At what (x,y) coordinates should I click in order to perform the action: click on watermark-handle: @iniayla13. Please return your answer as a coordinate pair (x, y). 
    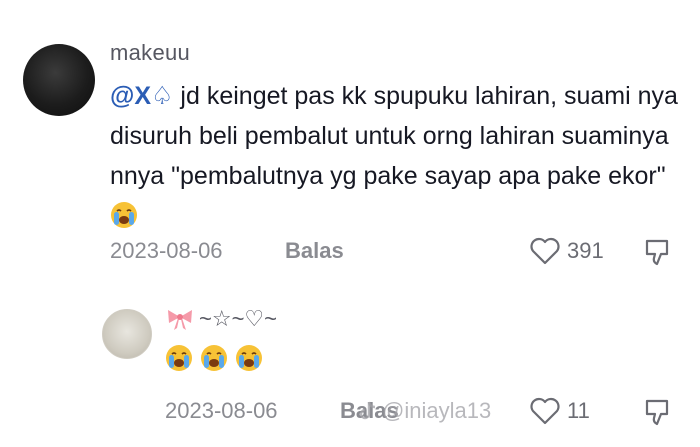
    Looking at the image, I should click on (437, 410).